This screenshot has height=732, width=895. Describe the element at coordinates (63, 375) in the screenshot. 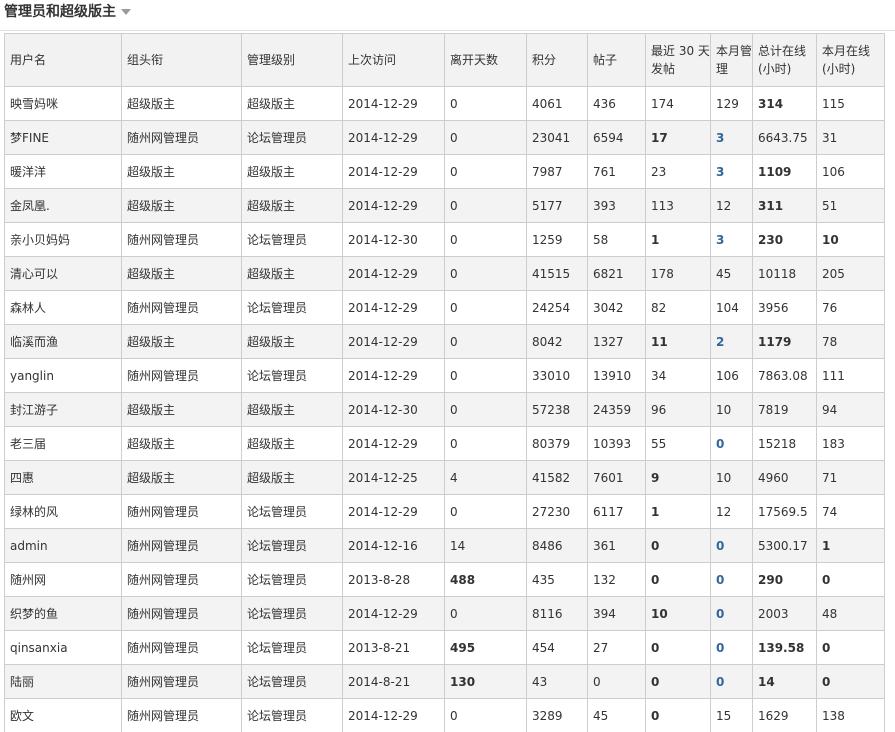

I see `cell-username-link: yanglin` at that location.